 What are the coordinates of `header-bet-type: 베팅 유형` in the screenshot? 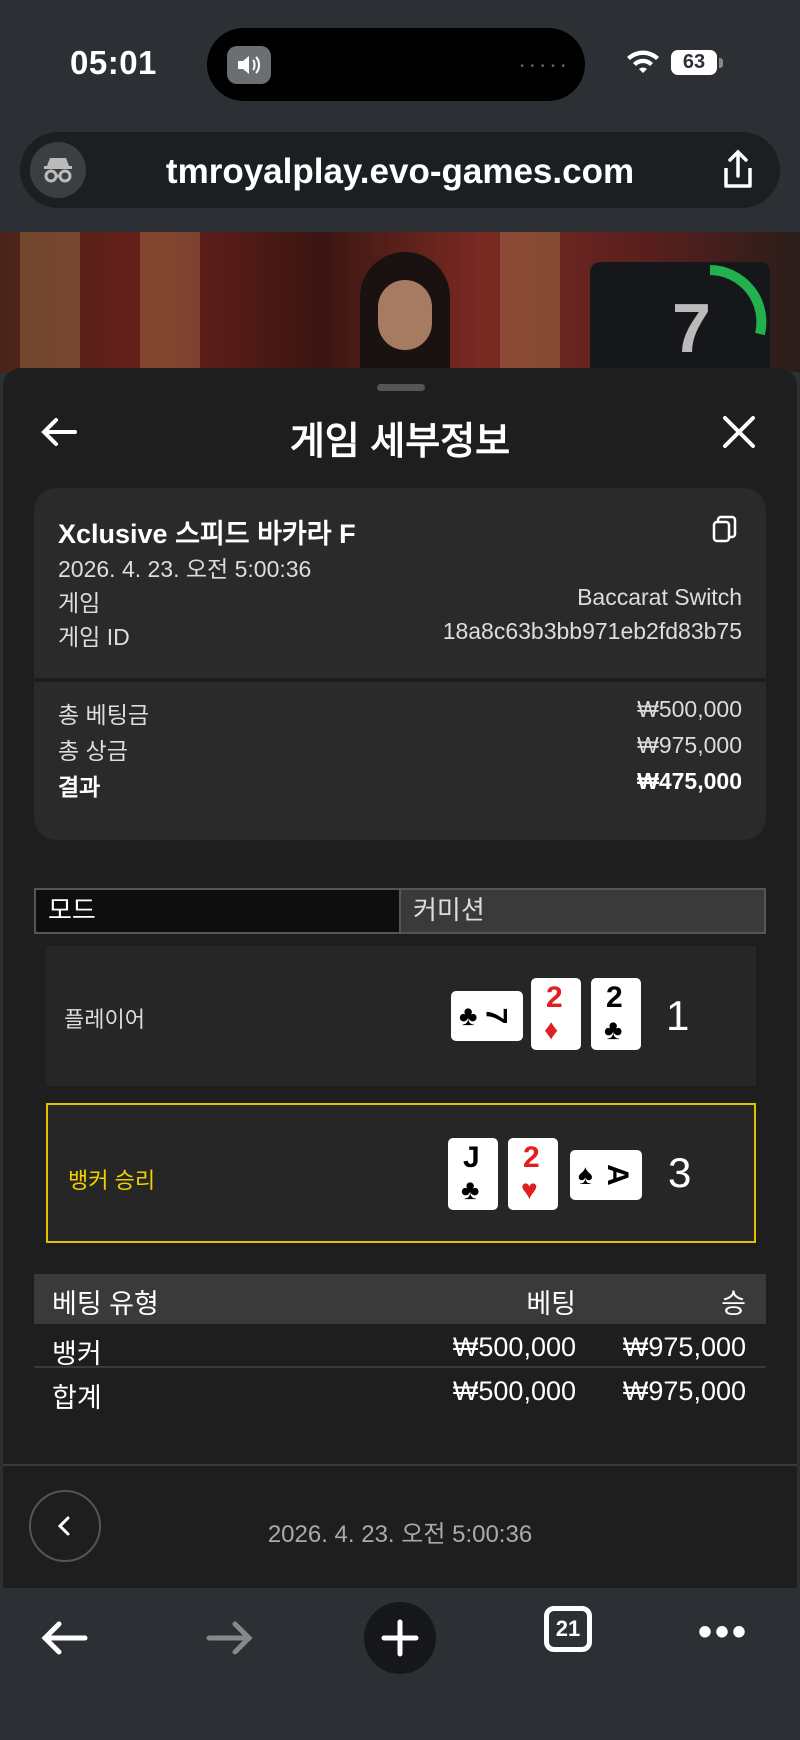 It's located at (105, 1304).